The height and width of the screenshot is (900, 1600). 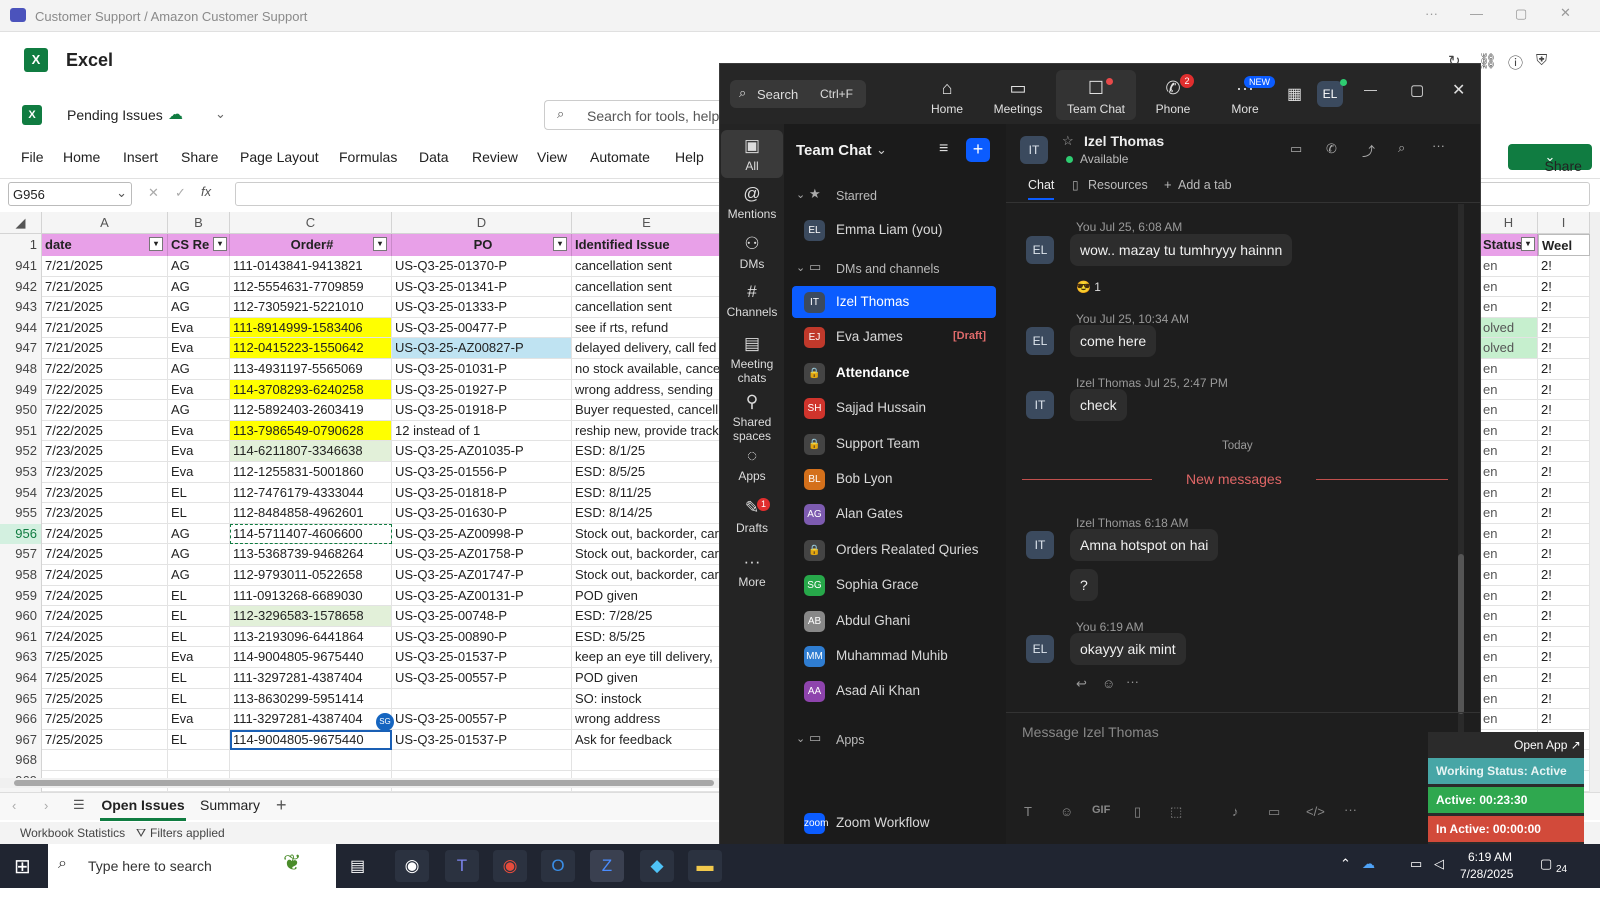 What do you see at coordinates (1331, 149) in the screenshot?
I see `phone-call-icon: ✆` at bounding box center [1331, 149].